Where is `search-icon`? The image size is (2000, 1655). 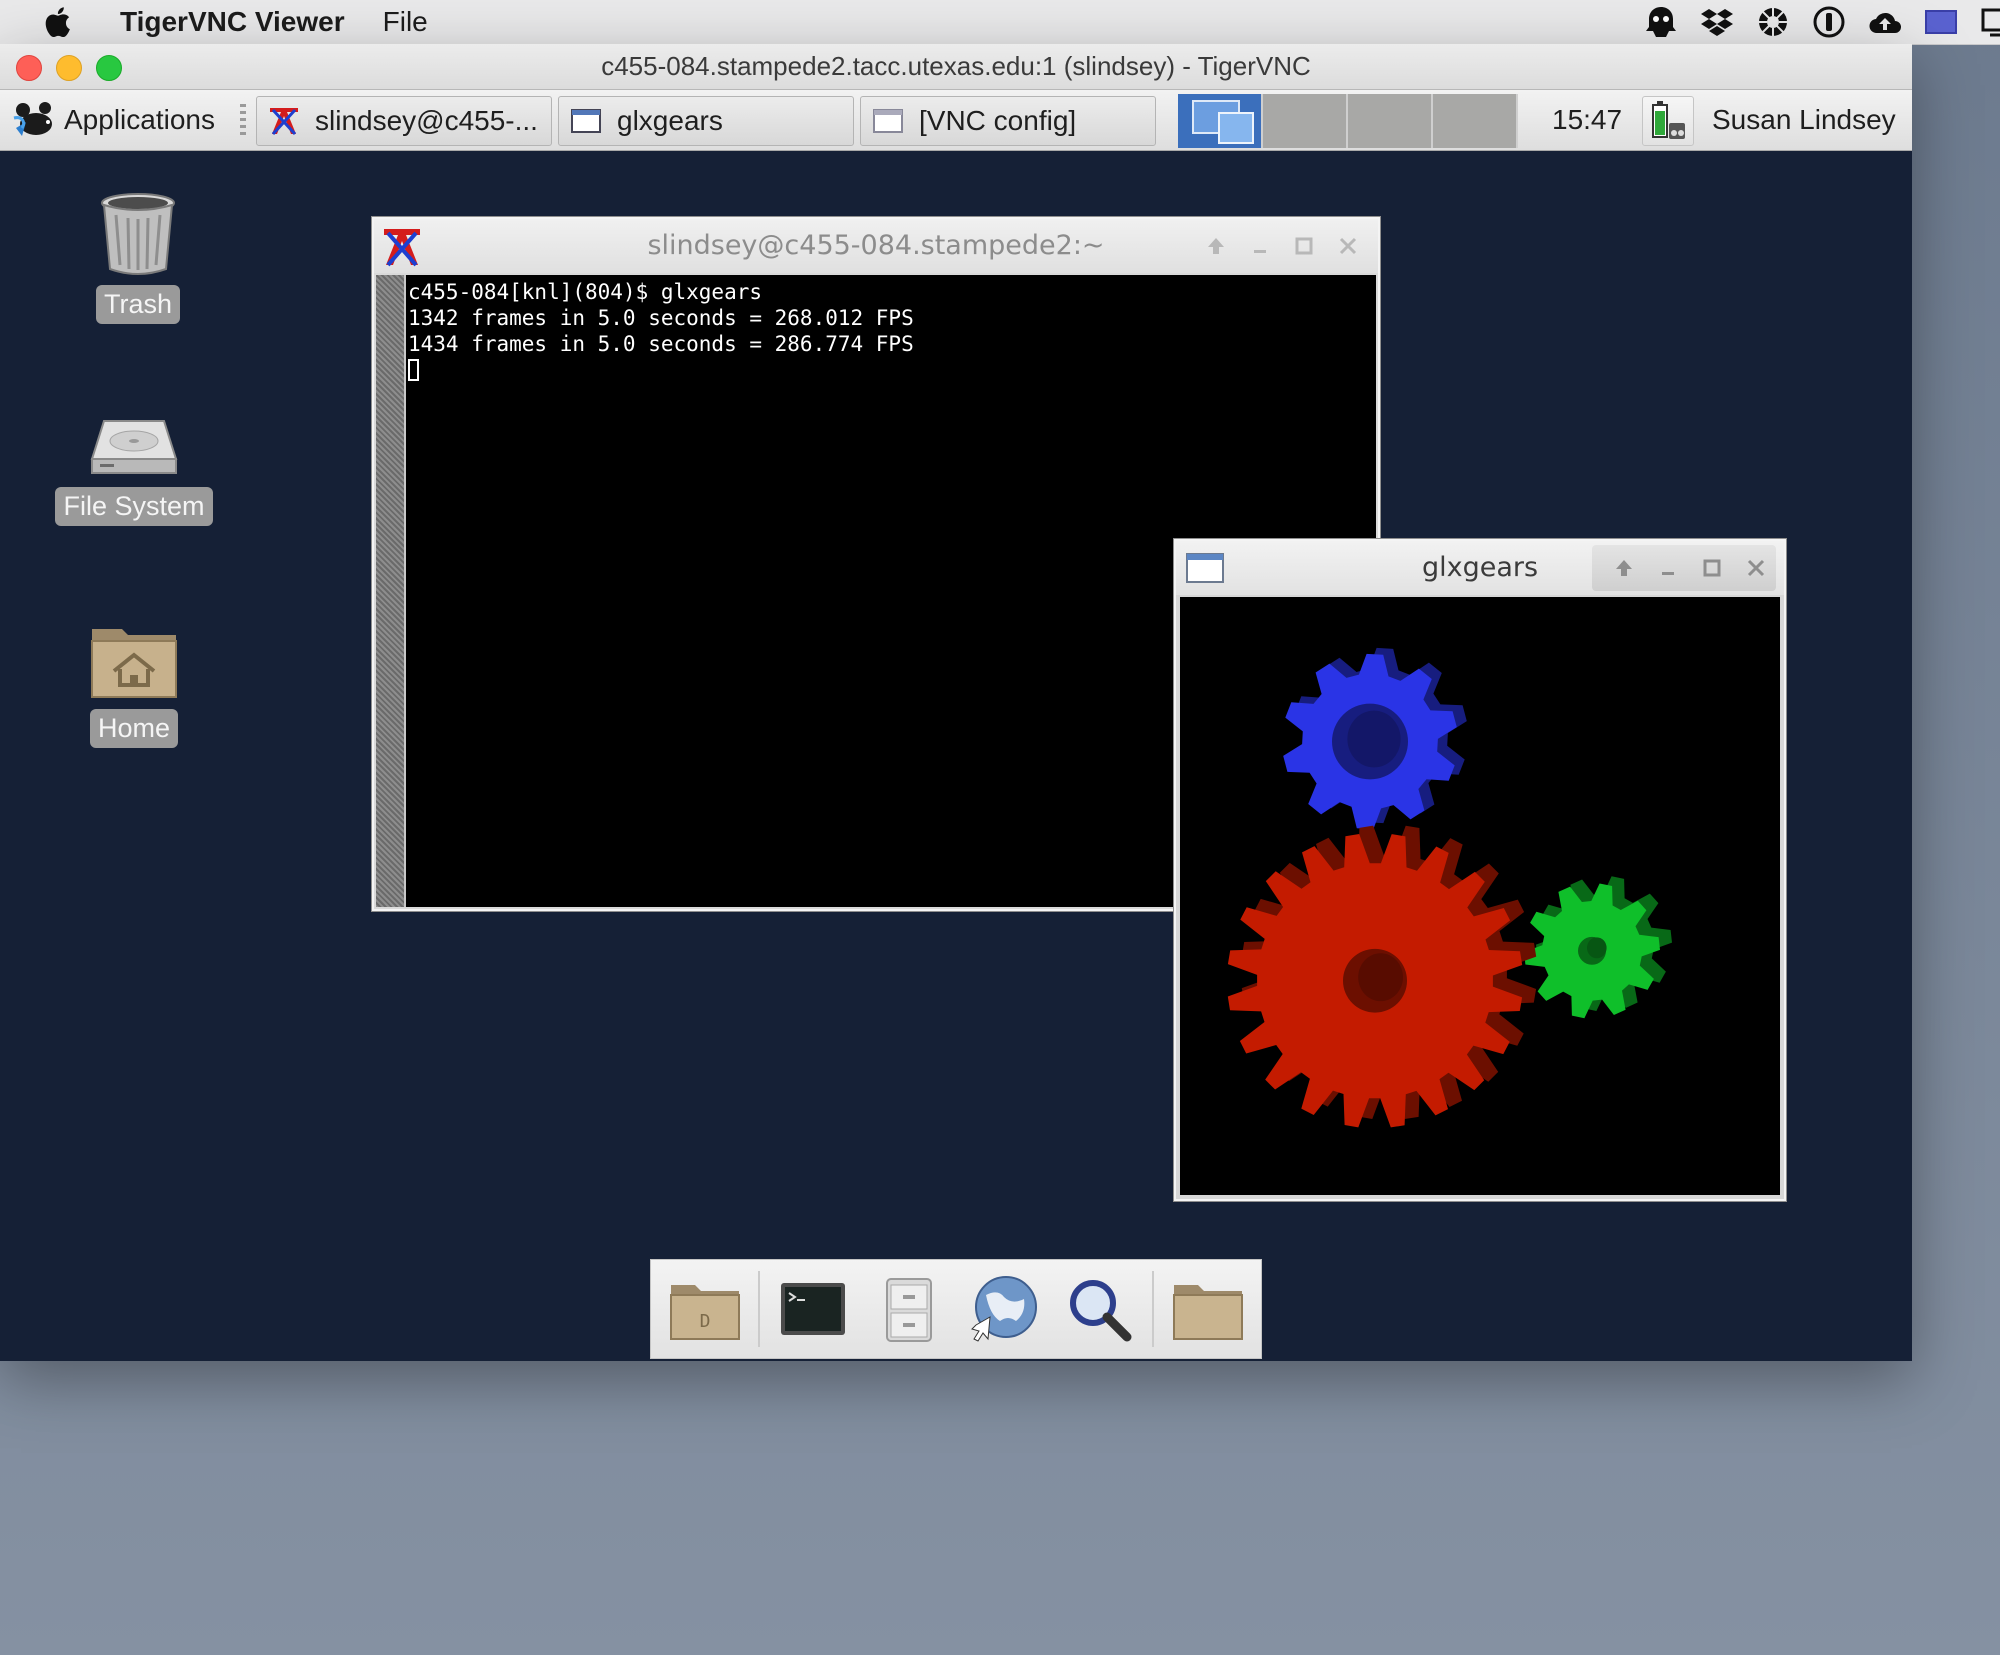 search-icon is located at coordinates (1098, 1309).